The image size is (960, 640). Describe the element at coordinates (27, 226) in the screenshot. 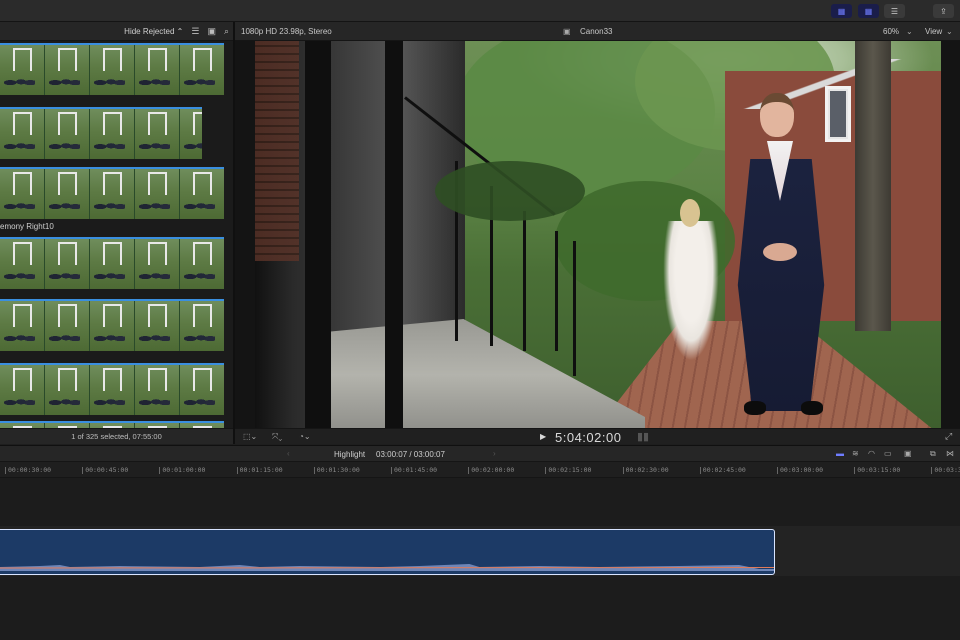

I see `clip-name-label: emony Right10` at that location.